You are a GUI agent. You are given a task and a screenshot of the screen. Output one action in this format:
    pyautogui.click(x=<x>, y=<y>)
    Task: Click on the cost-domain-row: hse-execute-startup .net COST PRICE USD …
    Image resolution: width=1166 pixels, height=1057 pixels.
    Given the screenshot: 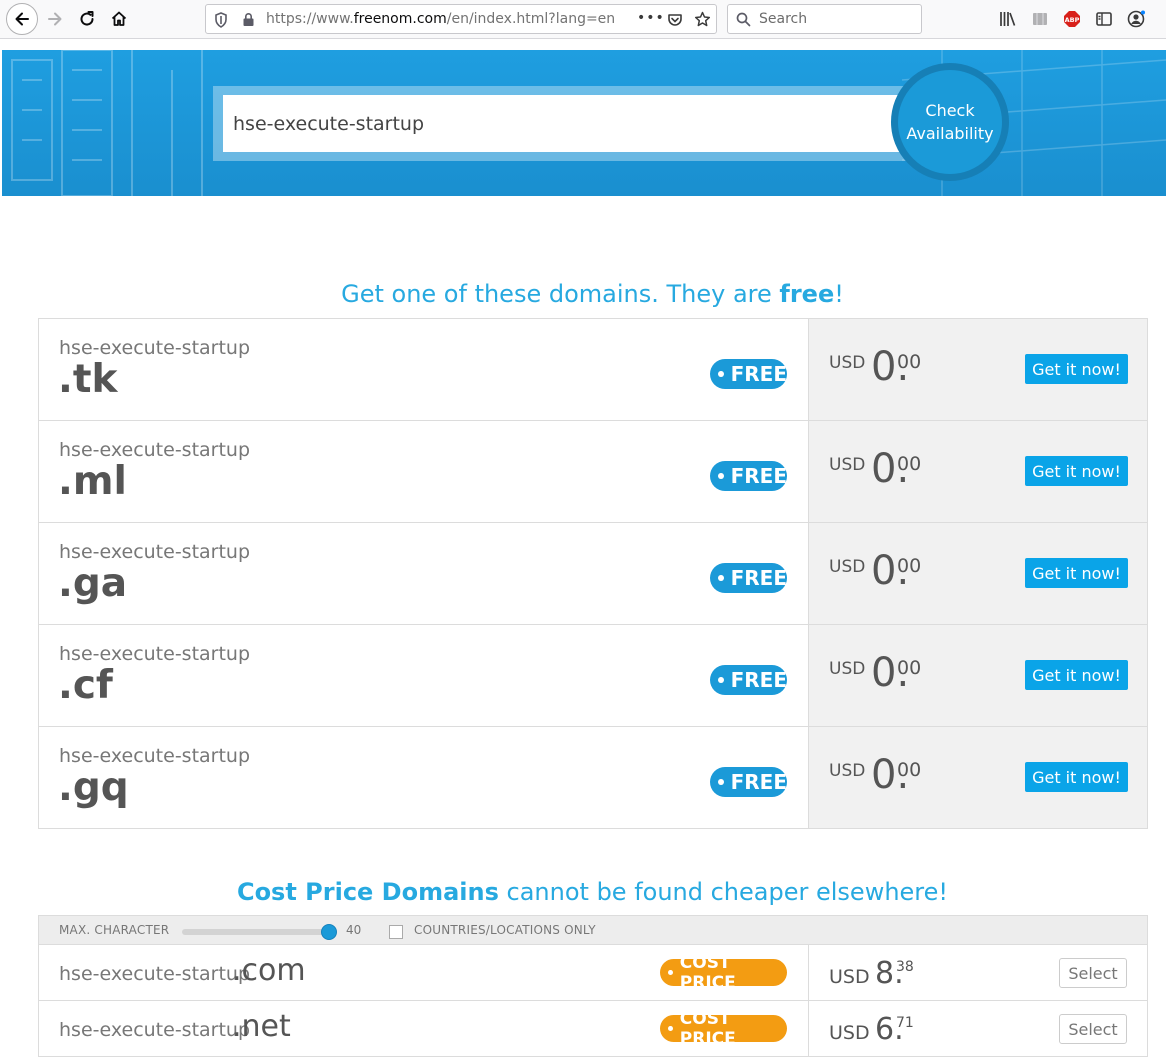 What is the action you would take?
    pyautogui.click(x=593, y=1029)
    